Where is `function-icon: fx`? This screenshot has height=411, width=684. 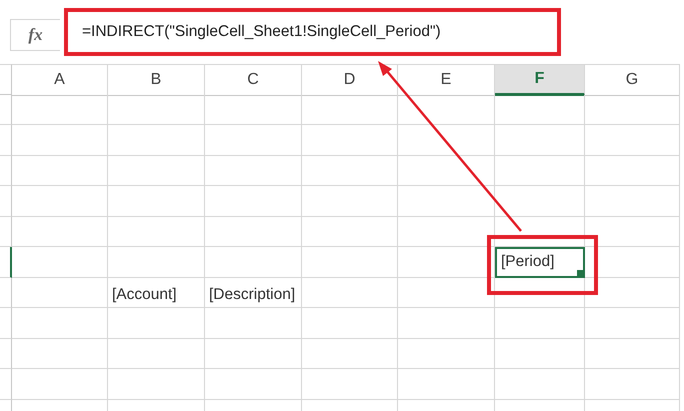
function-icon: fx is located at coordinates (35, 35).